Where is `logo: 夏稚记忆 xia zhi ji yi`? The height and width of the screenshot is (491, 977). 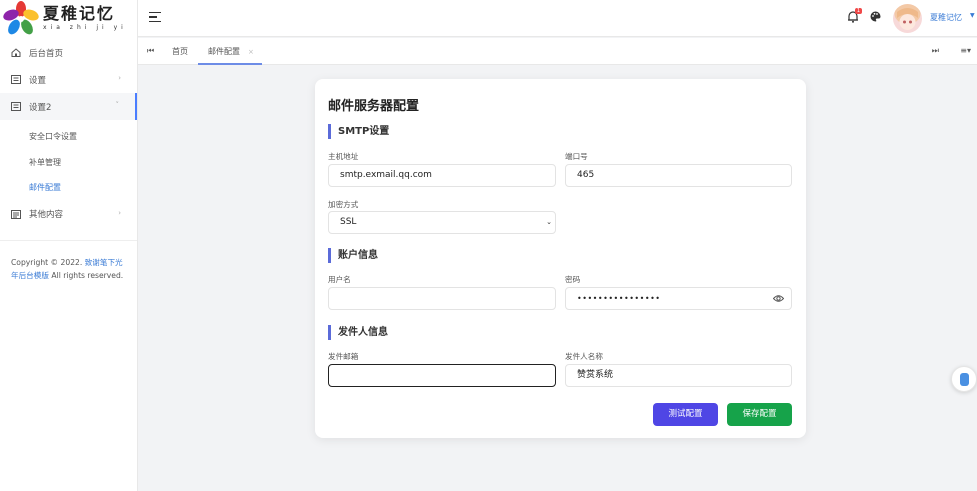
logo: 夏稚记忆 xia zhi ji yi is located at coordinates (68, 18).